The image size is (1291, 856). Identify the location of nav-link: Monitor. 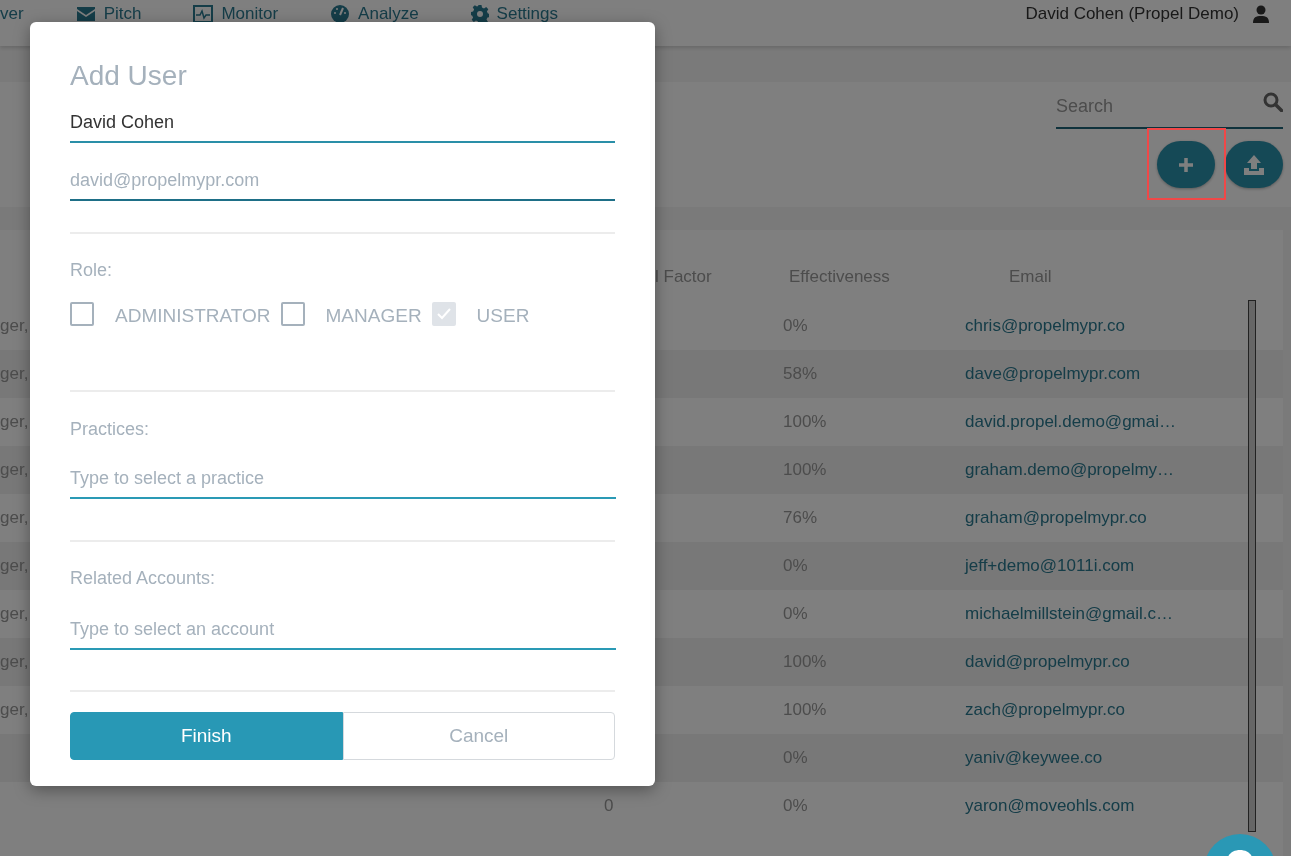
(236, 14).